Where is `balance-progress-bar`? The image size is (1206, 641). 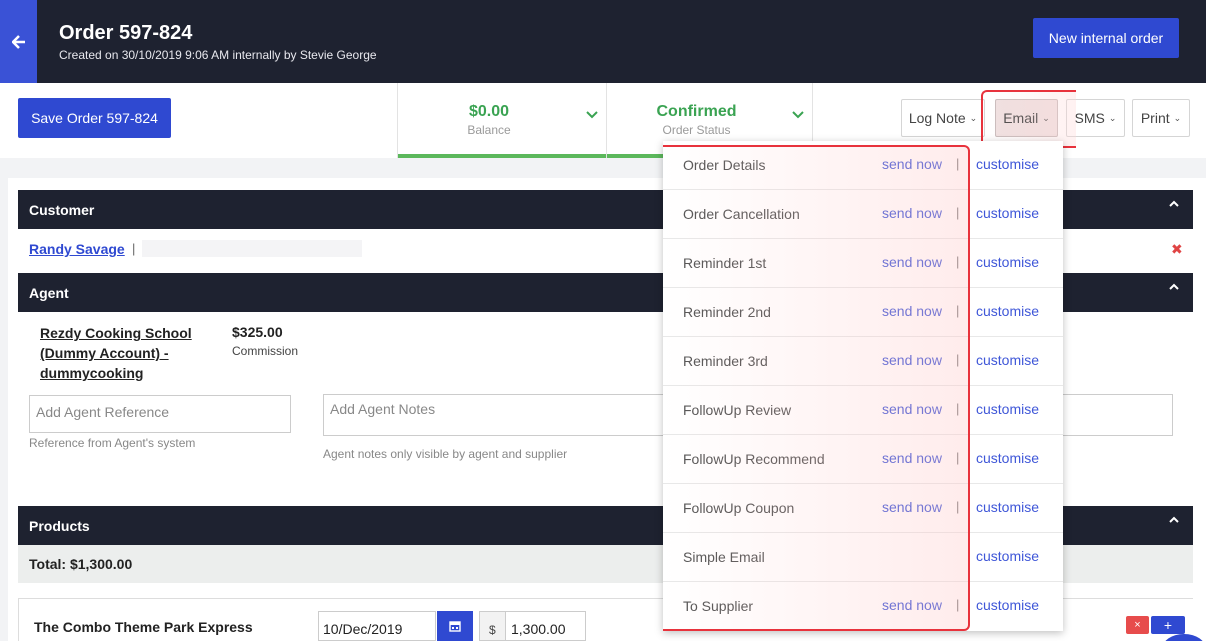
balance-progress-bar is located at coordinates (502, 156).